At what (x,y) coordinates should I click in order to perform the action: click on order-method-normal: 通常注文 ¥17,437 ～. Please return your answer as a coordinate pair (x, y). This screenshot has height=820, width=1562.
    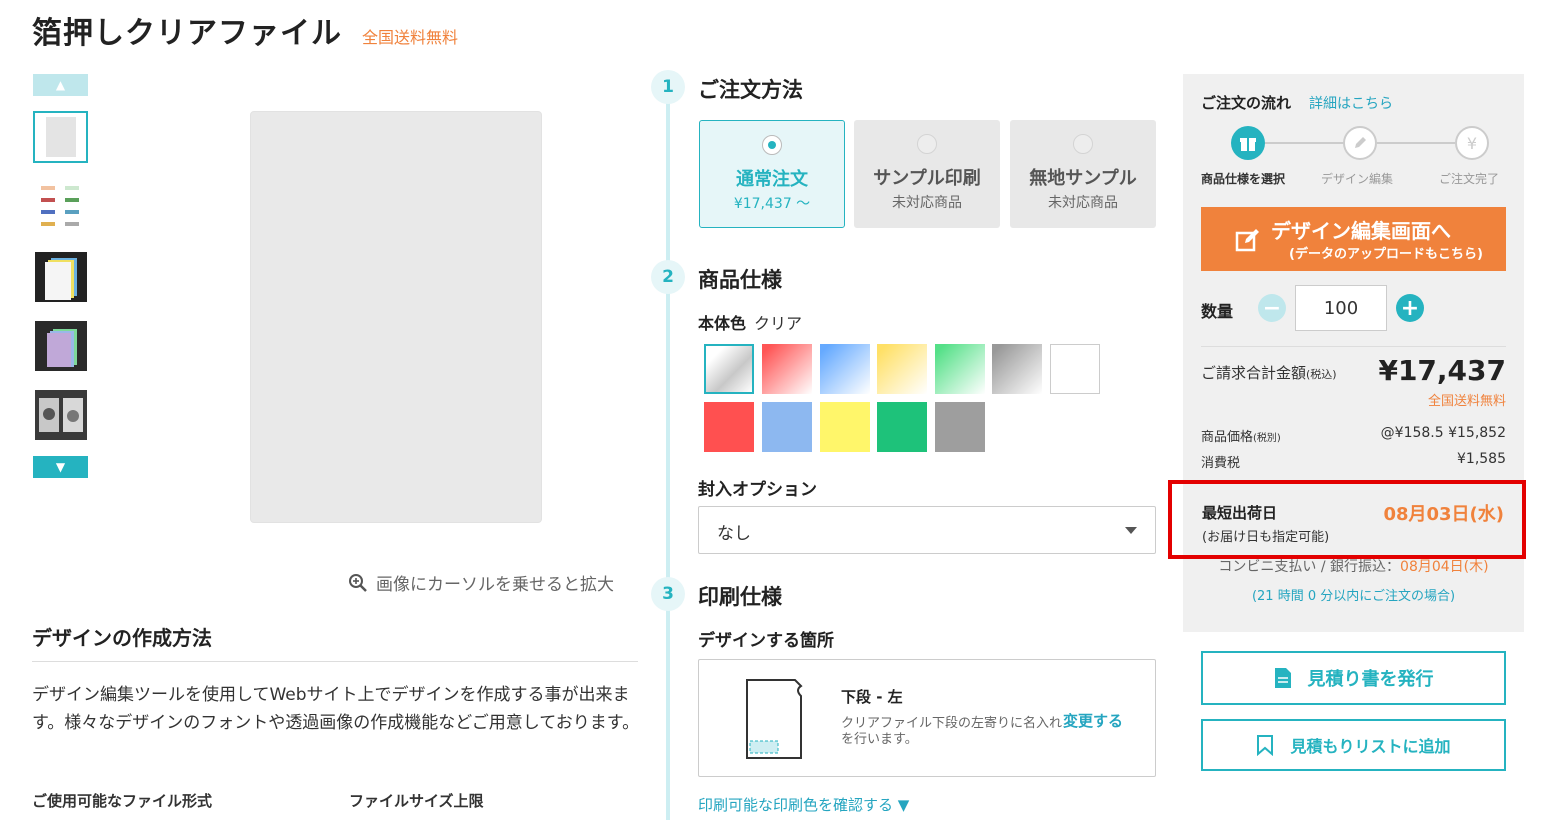
    Looking at the image, I should click on (772, 174).